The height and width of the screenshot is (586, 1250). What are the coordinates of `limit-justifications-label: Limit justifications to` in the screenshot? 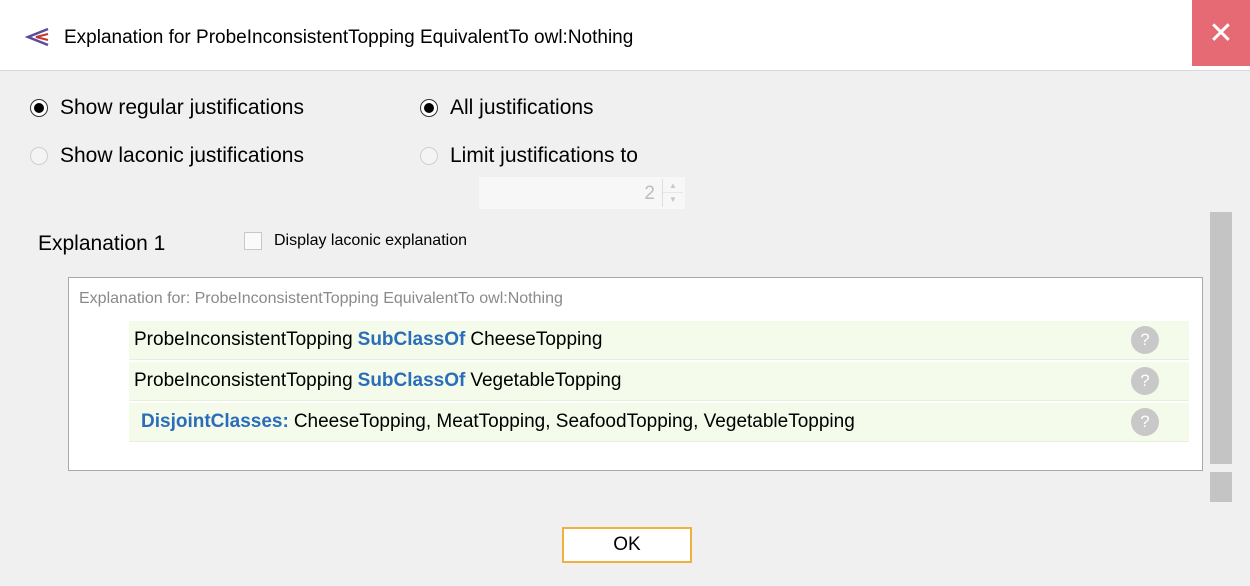 It's located at (544, 155).